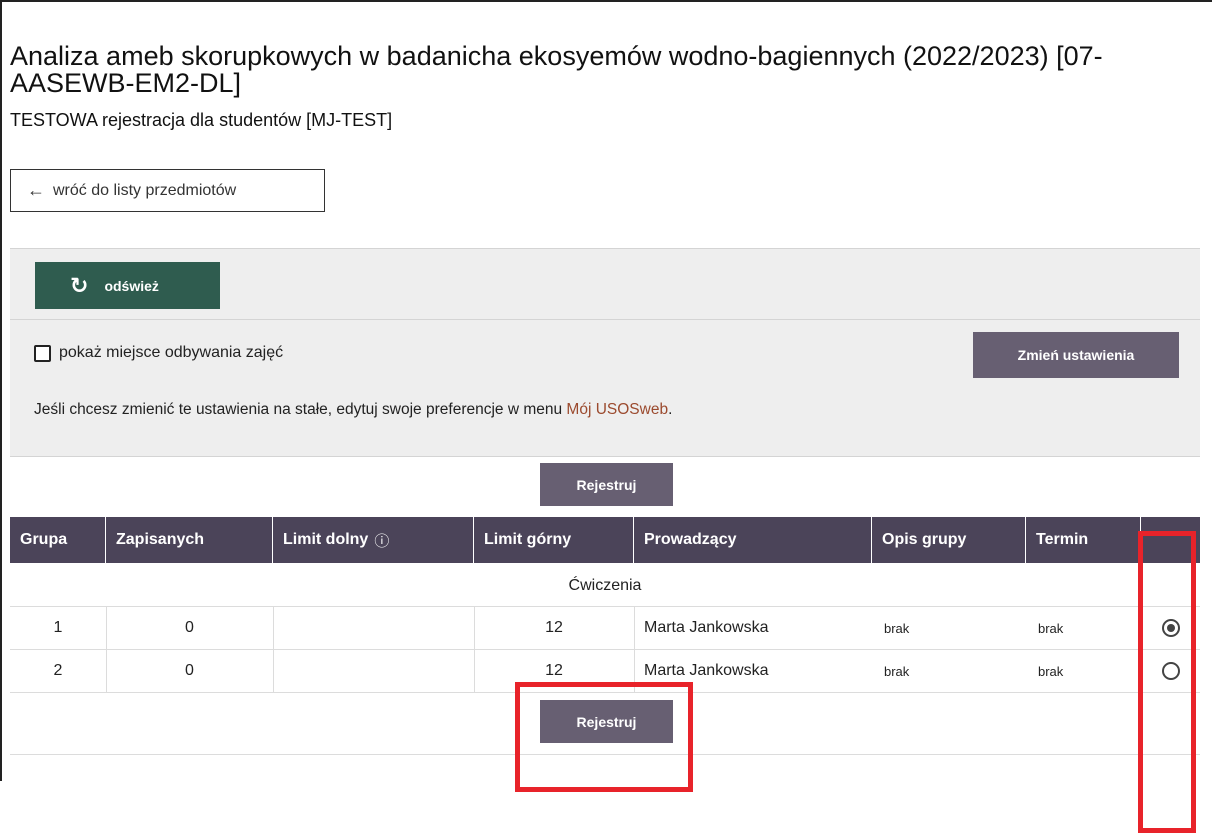 The width and height of the screenshot is (1214, 833). What do you see at coordinates (189, 540) in the screenshot?
I see `col-zapisanych: Zapisanych` at bounding box center [189, 540].